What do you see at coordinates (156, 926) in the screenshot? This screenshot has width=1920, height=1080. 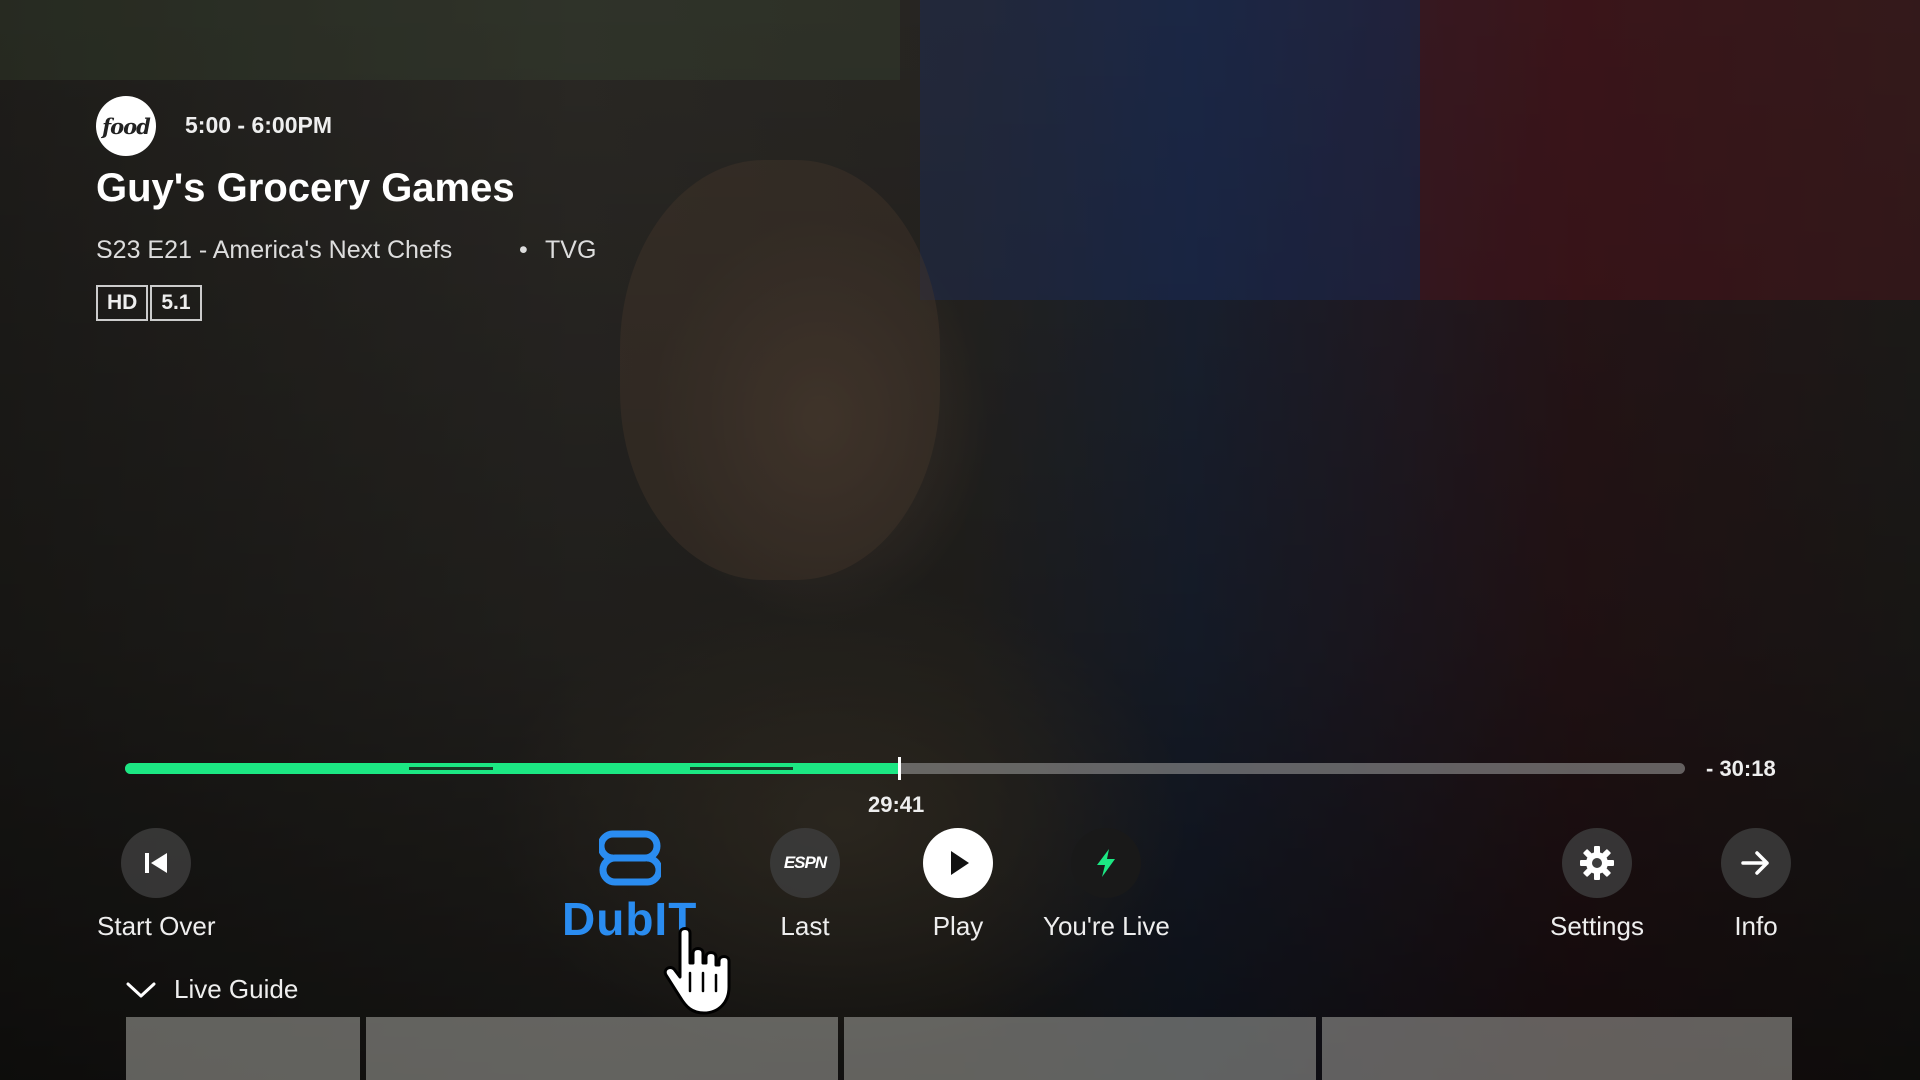 I see `start-over-label: Start Over` at bounding box center [156, 926].